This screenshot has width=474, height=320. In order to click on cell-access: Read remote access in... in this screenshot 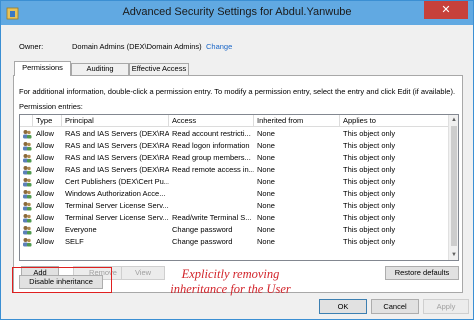, I will do `click(213, 169)`.